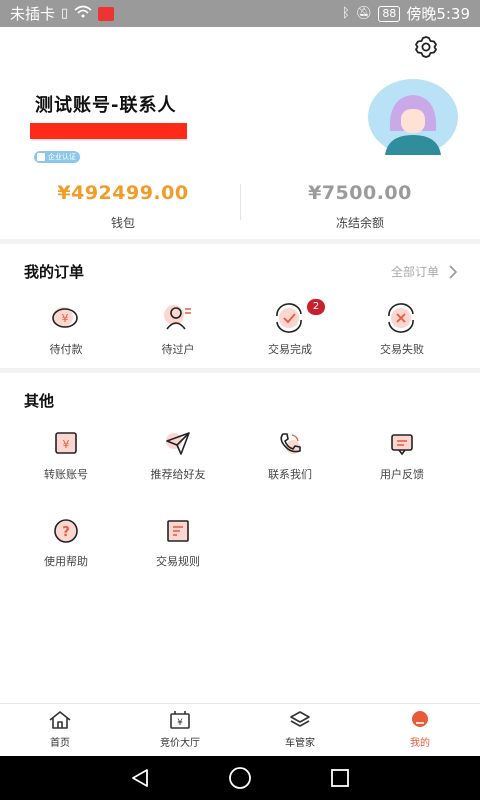  I want to click on frozen-block: ¥7500.00 冻结余额, so click(360, 206).